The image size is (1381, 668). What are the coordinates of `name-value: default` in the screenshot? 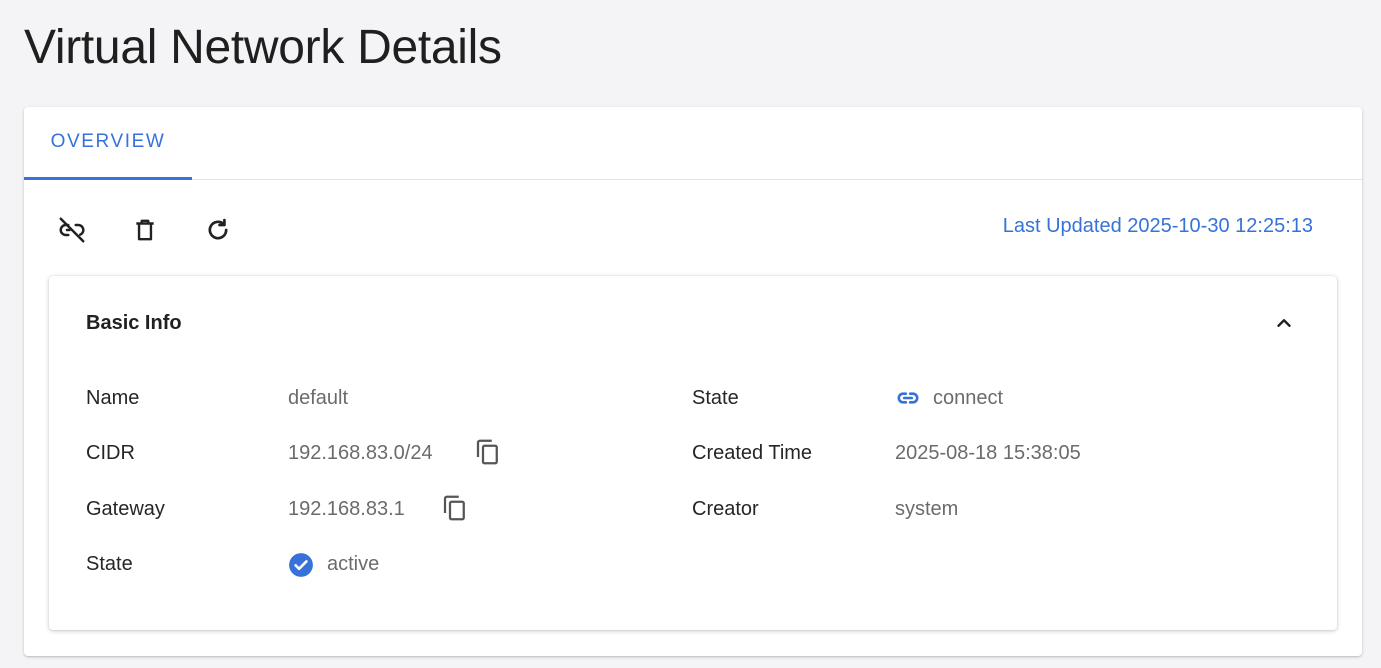 It's located at (318, 398).